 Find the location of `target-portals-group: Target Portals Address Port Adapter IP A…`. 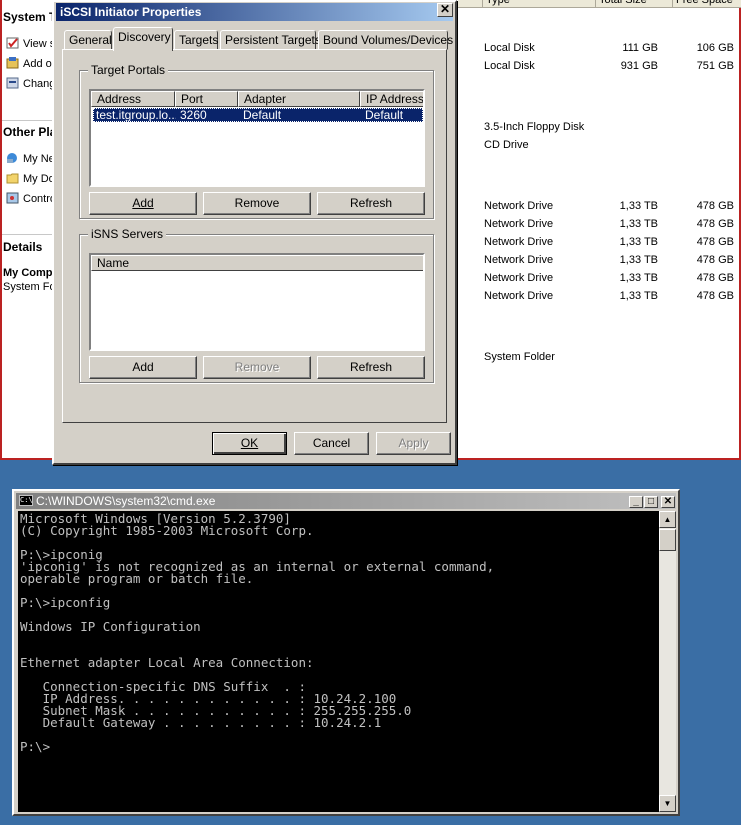

target-portals-group: Target Portals Address Port Adapter IP A… is located at coordinates (256, 141).